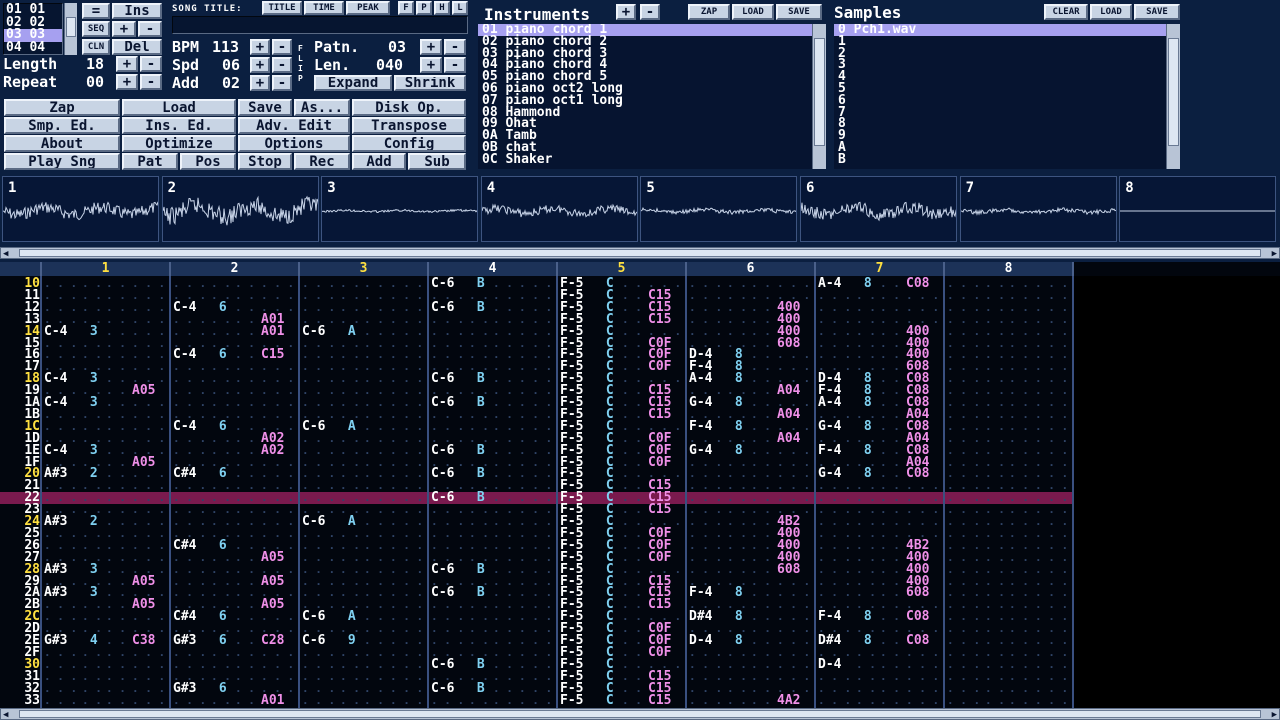 The height and width of the screenshot is (720, 1280). Describe the element at coordinates (150, 161) in the screenshot. I see `pat-button: Pat` at that location.